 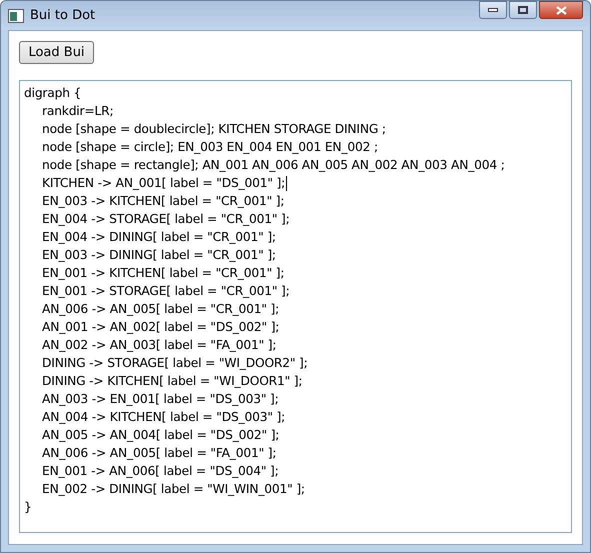 What do you see at coordinates (161, 327) in the screenshot?
I see `code-line: AN_001 -> AN_002[ label = "DS_002" ];` at bounding box center [161, 327].